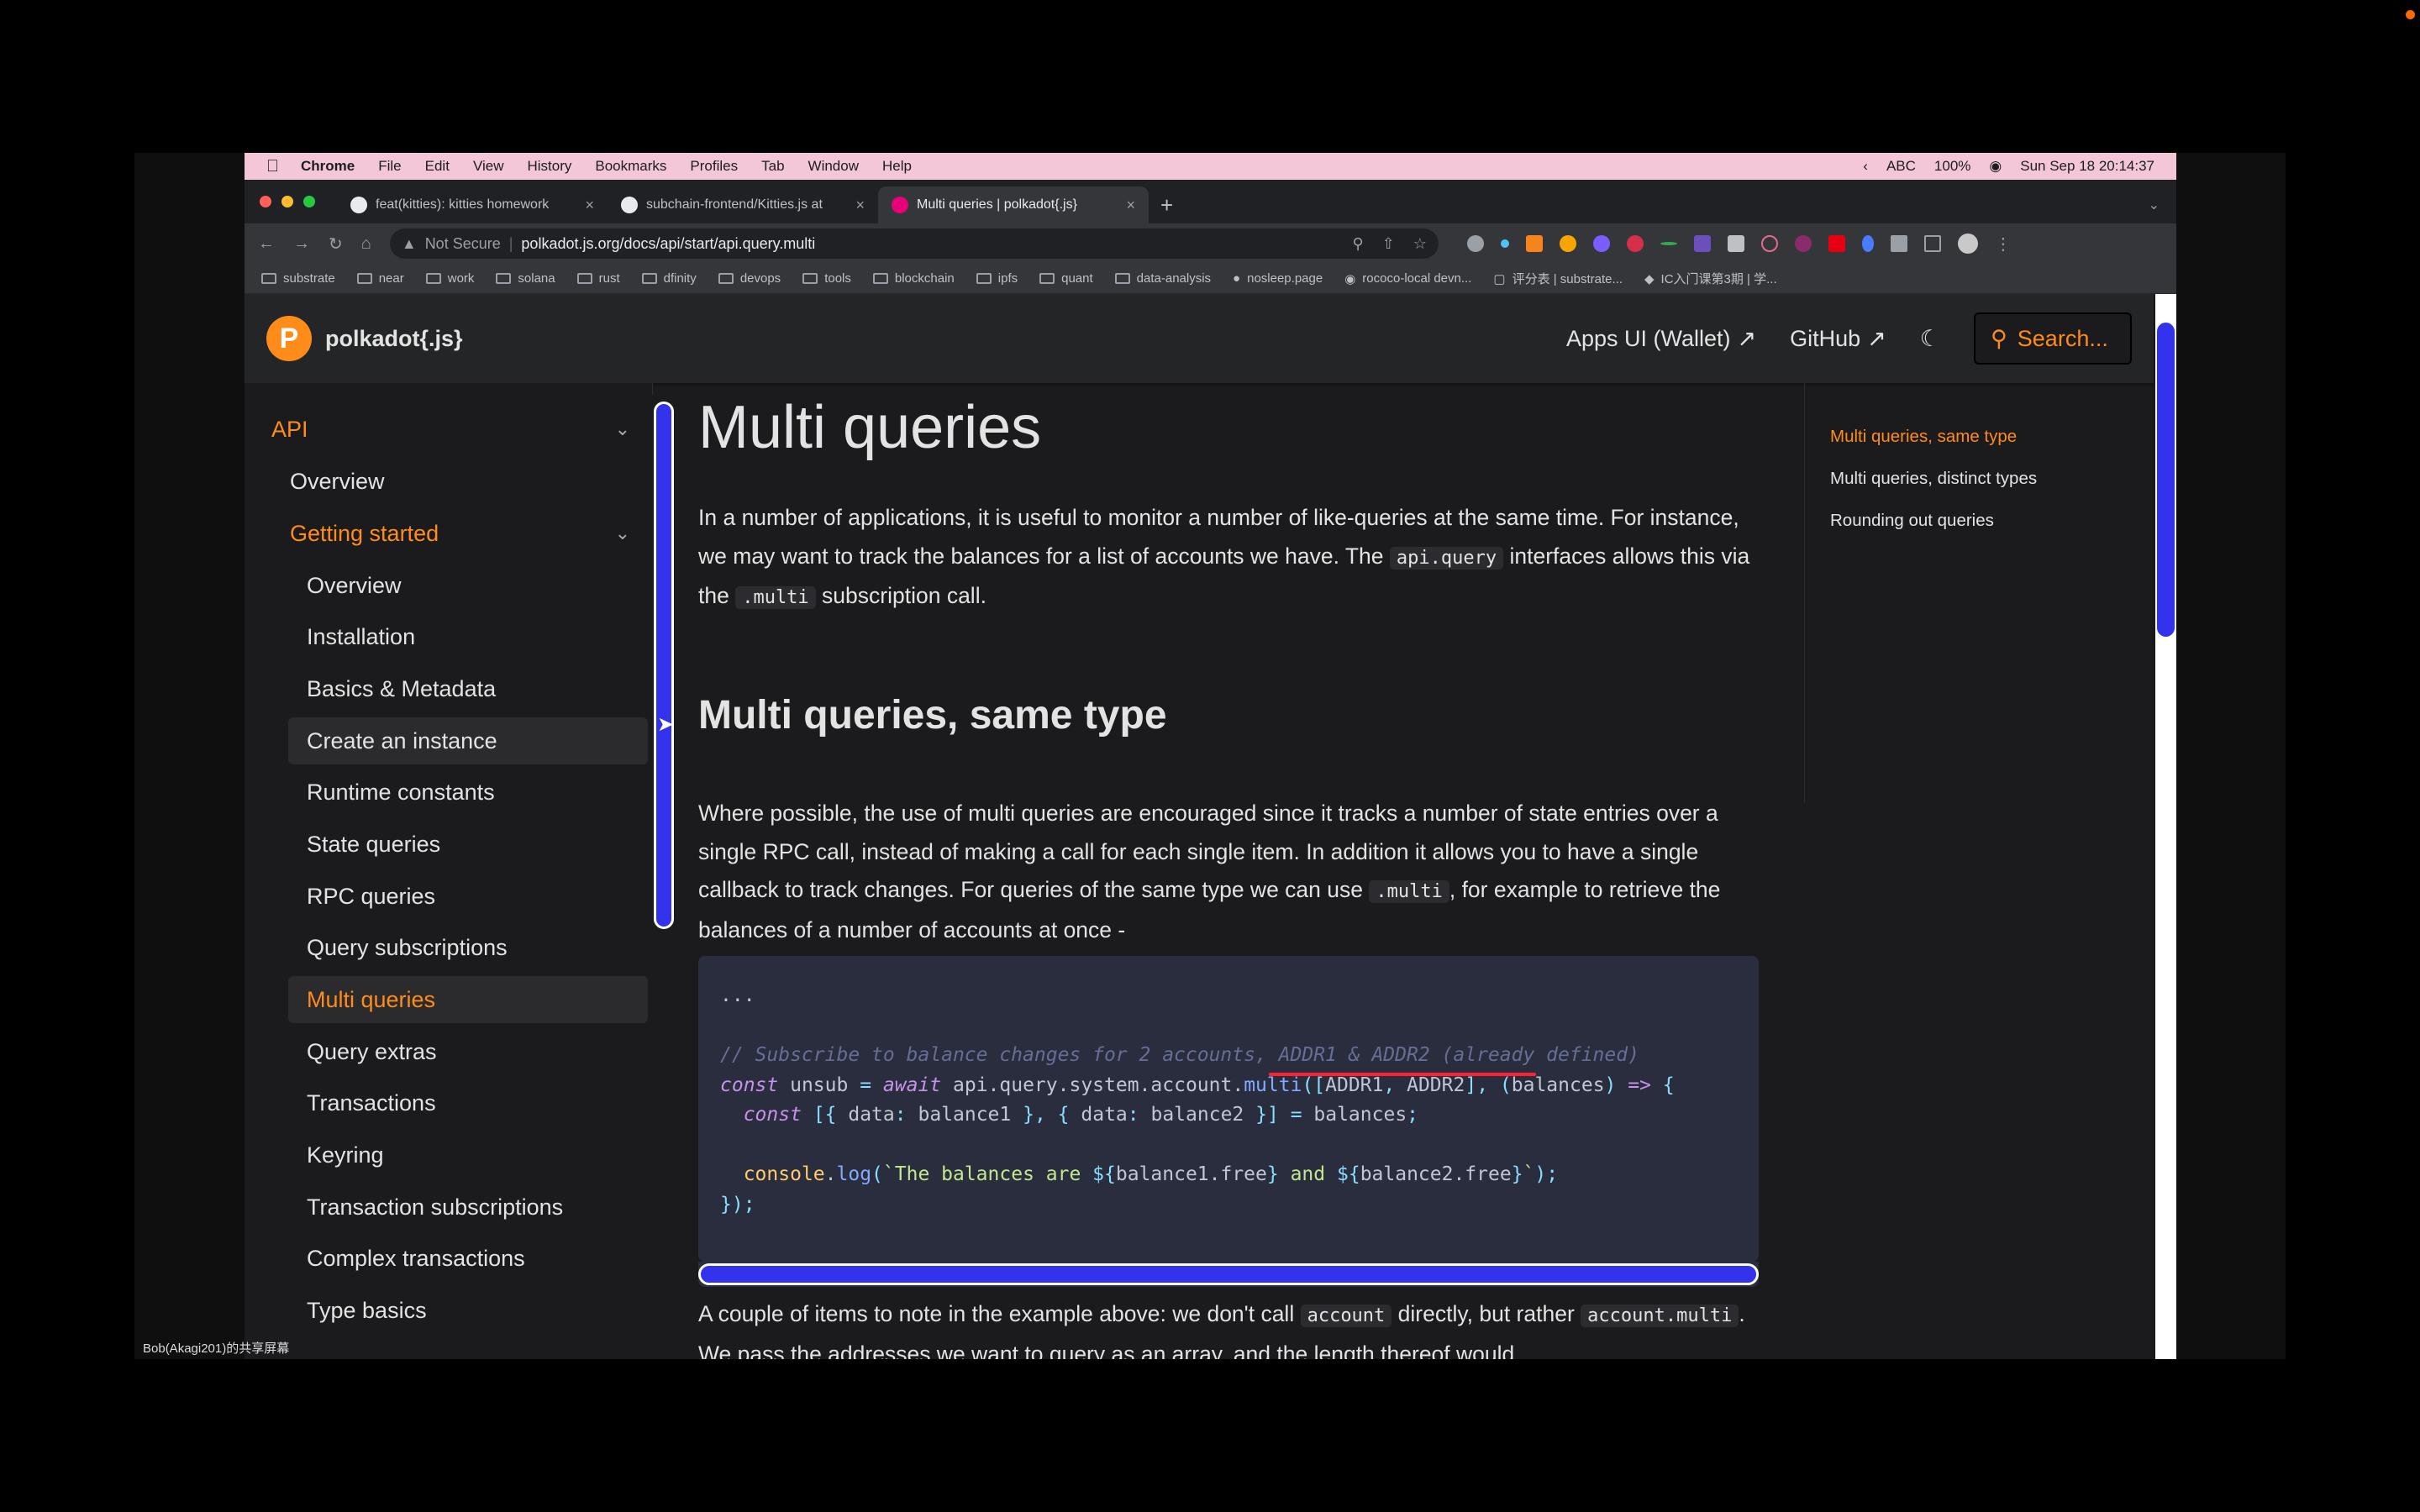 The width and height of the screenshot is (2420, 1512). I want to click on kebab-menu-icon: ⋮, so click(2003, 244).